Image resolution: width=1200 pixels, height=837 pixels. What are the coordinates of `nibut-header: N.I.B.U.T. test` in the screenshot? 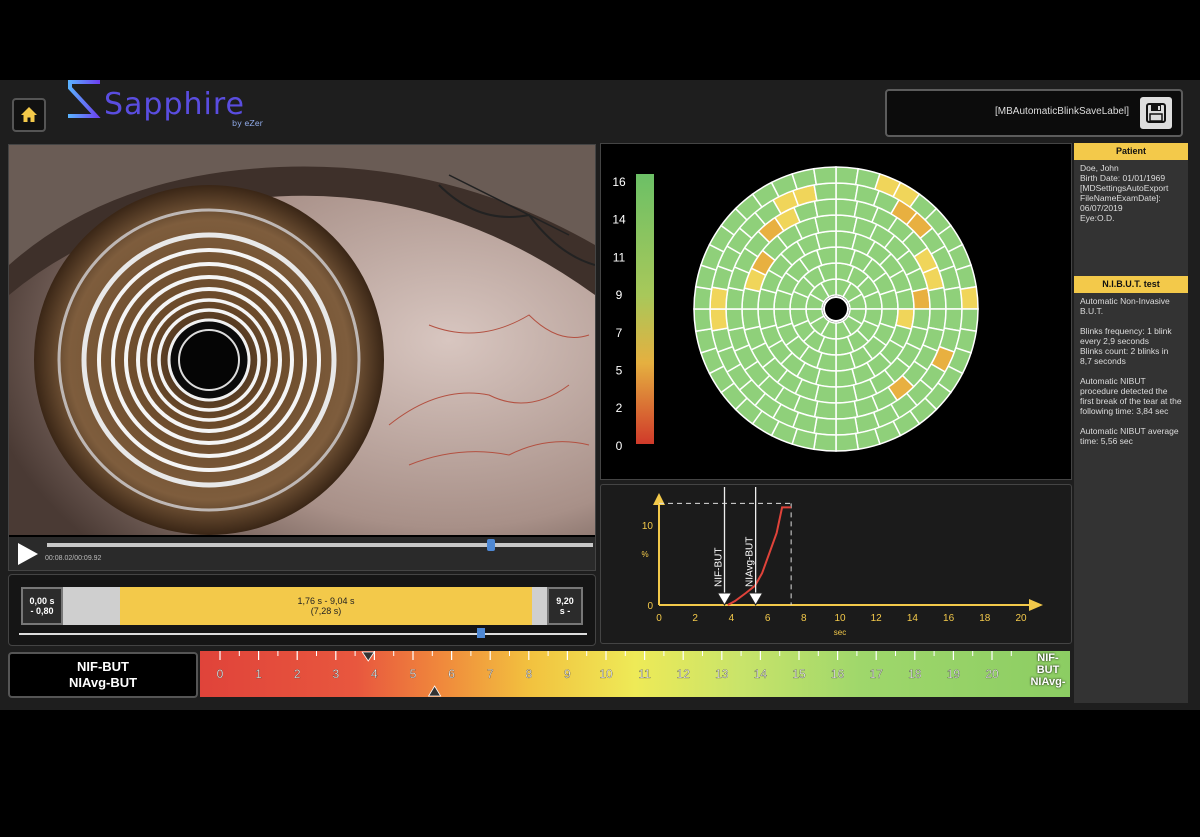 It's located at (1131, 284).